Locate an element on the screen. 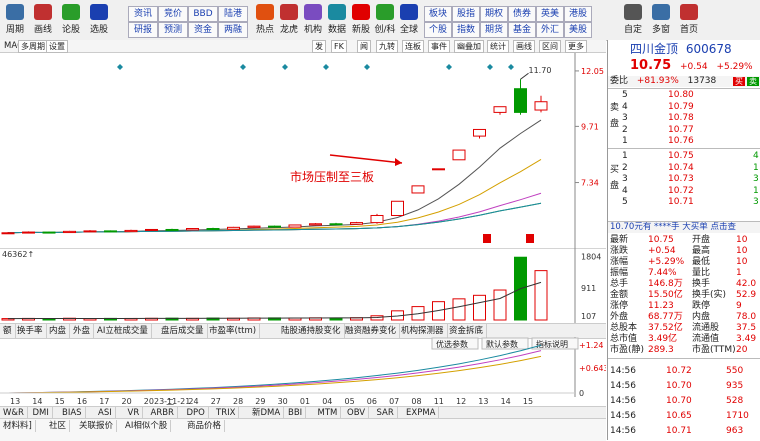 Image resolution: width=760 pixels, height=441 pixels. 选股-toolbar-button: 选股 is located at coordinates (99, 20).